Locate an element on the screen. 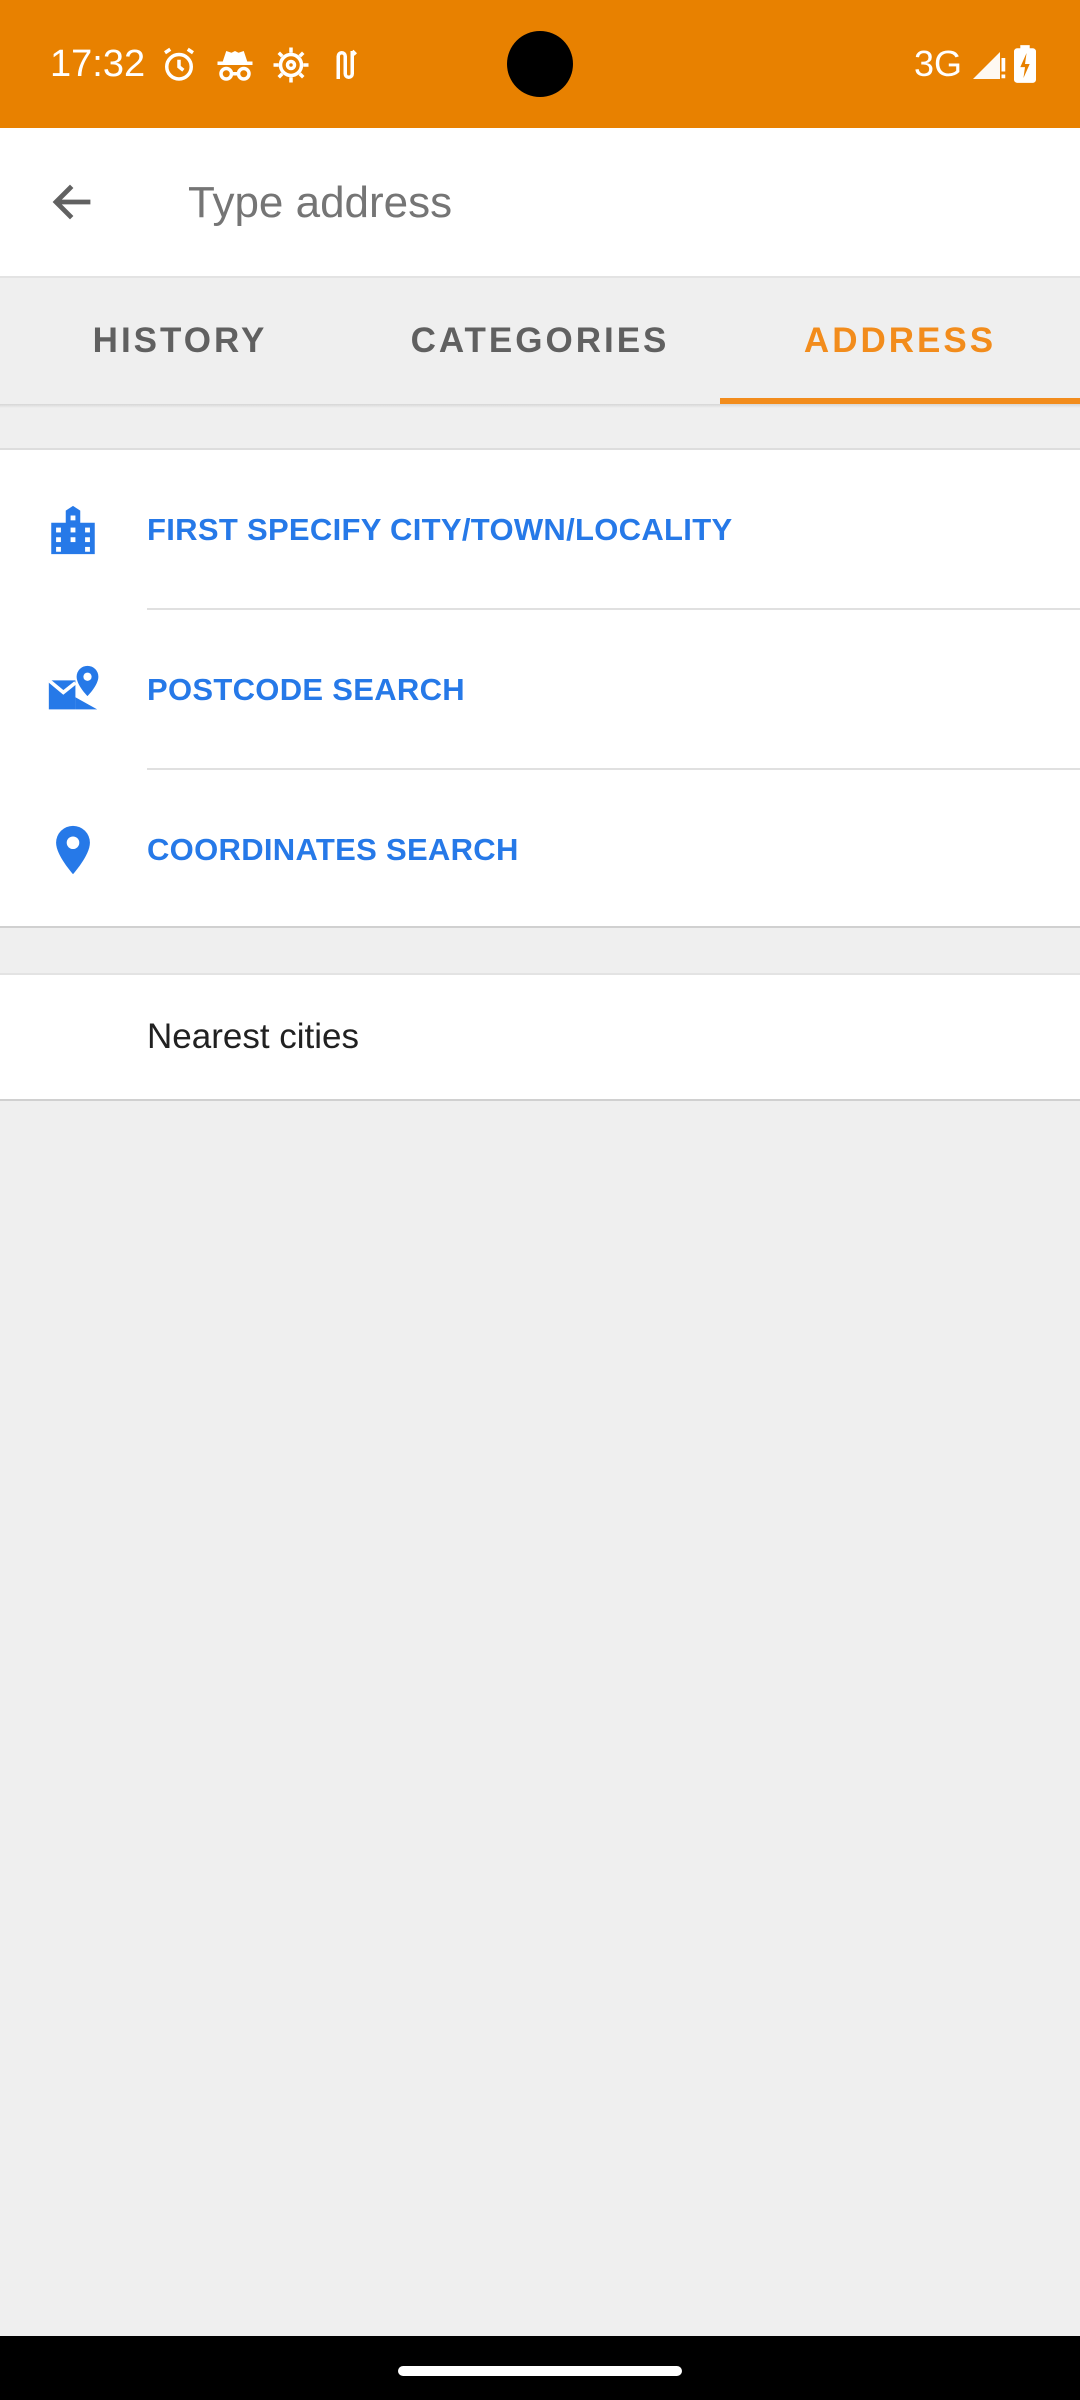  city-buildings-icon is located at coordinates (73, 530).